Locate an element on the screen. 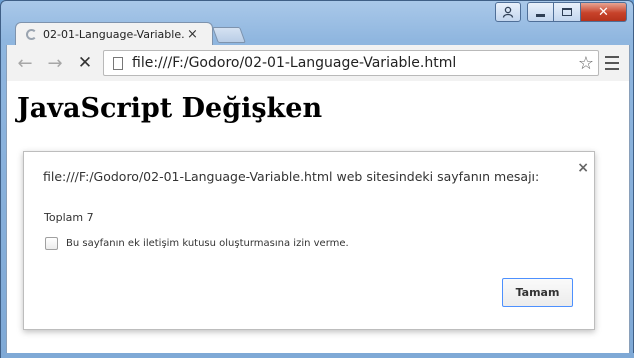 The image size is (634, 358). window-bottom-border is located at coordinates (317, 355).